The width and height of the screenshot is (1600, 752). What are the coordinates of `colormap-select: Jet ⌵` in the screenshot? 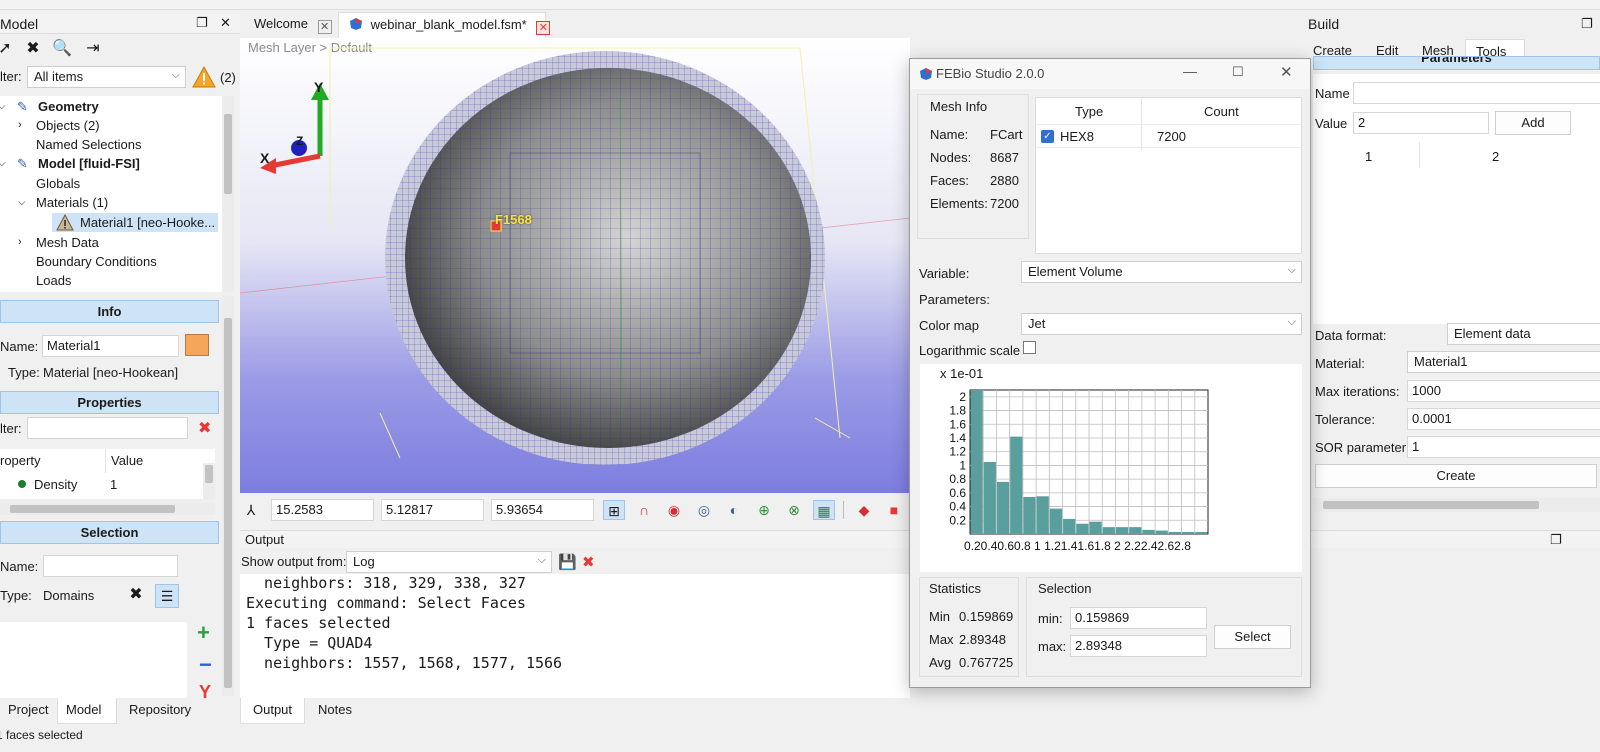 It's located at (1161, 324).